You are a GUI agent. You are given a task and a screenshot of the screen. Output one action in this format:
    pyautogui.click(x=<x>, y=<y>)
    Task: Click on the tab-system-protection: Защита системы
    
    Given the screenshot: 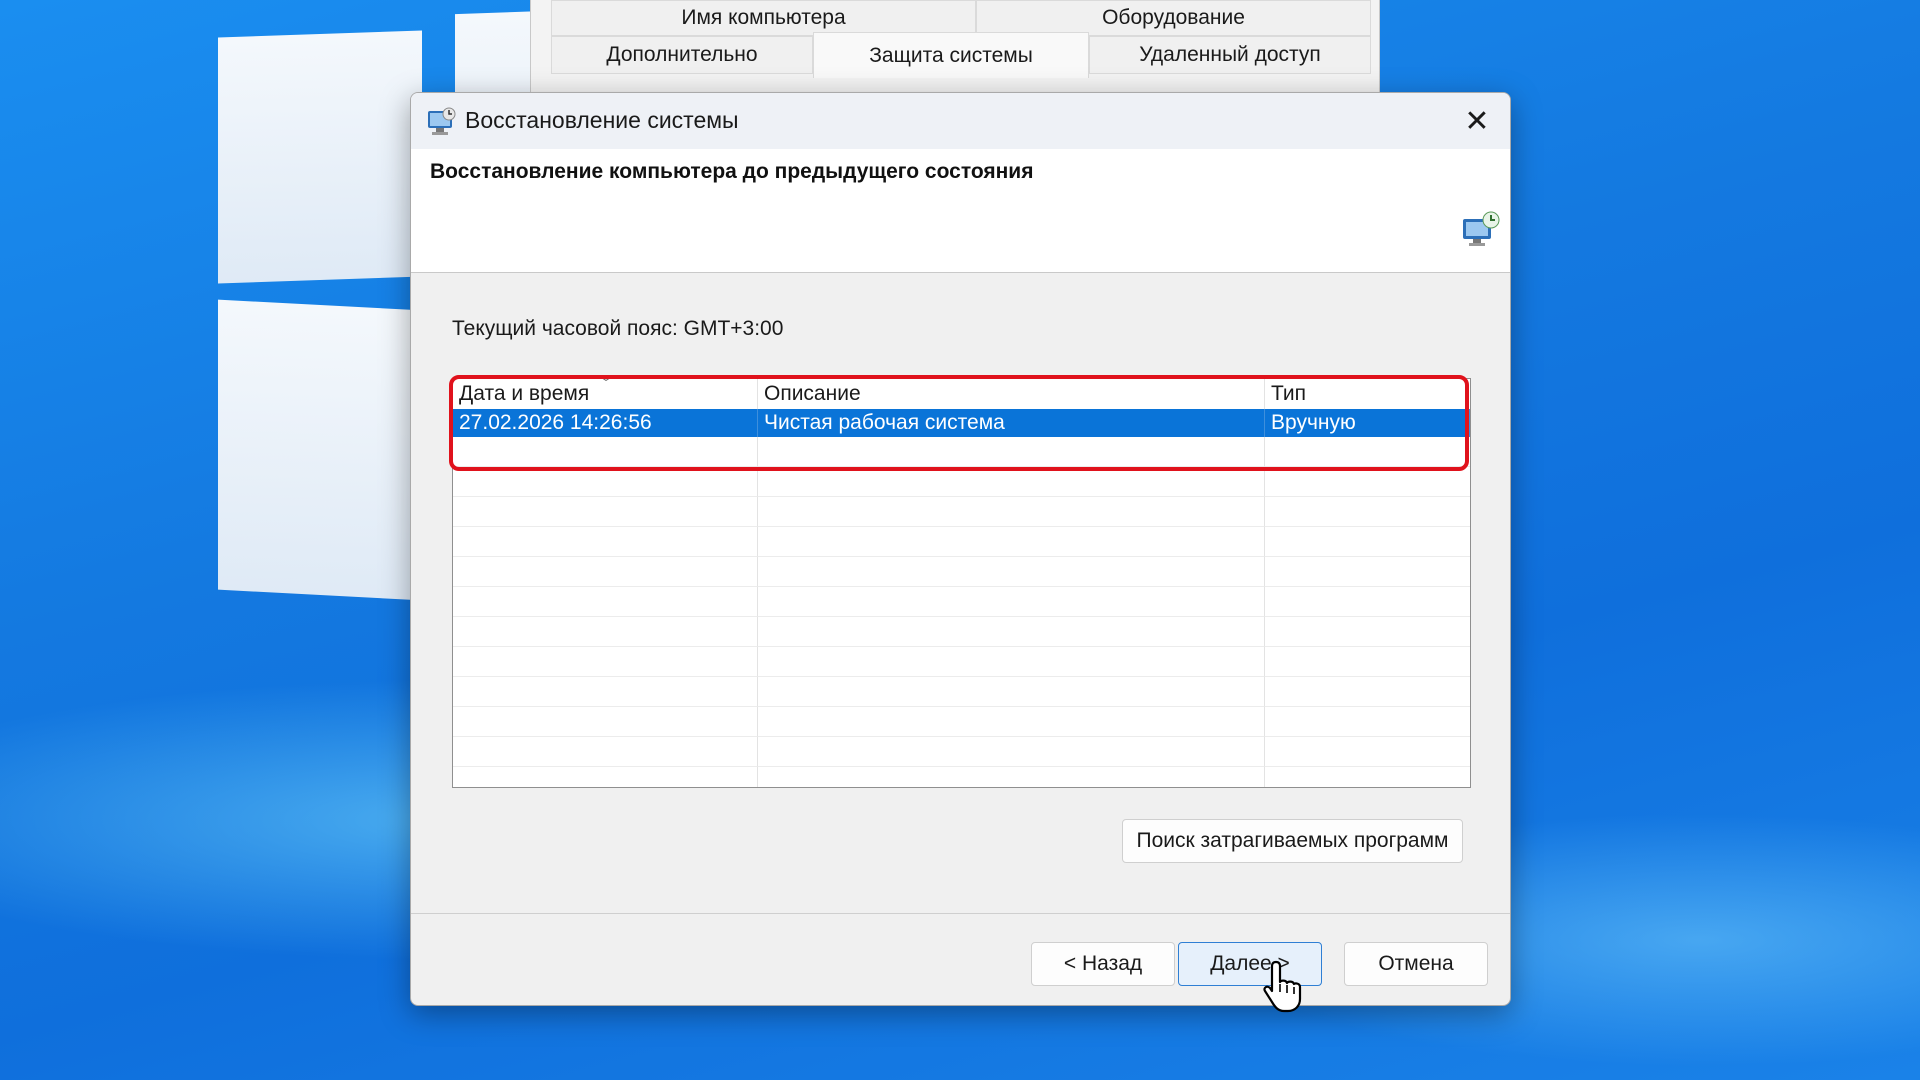 What is the action you would take?
    pyautogui.click(x=951, y=55)
    